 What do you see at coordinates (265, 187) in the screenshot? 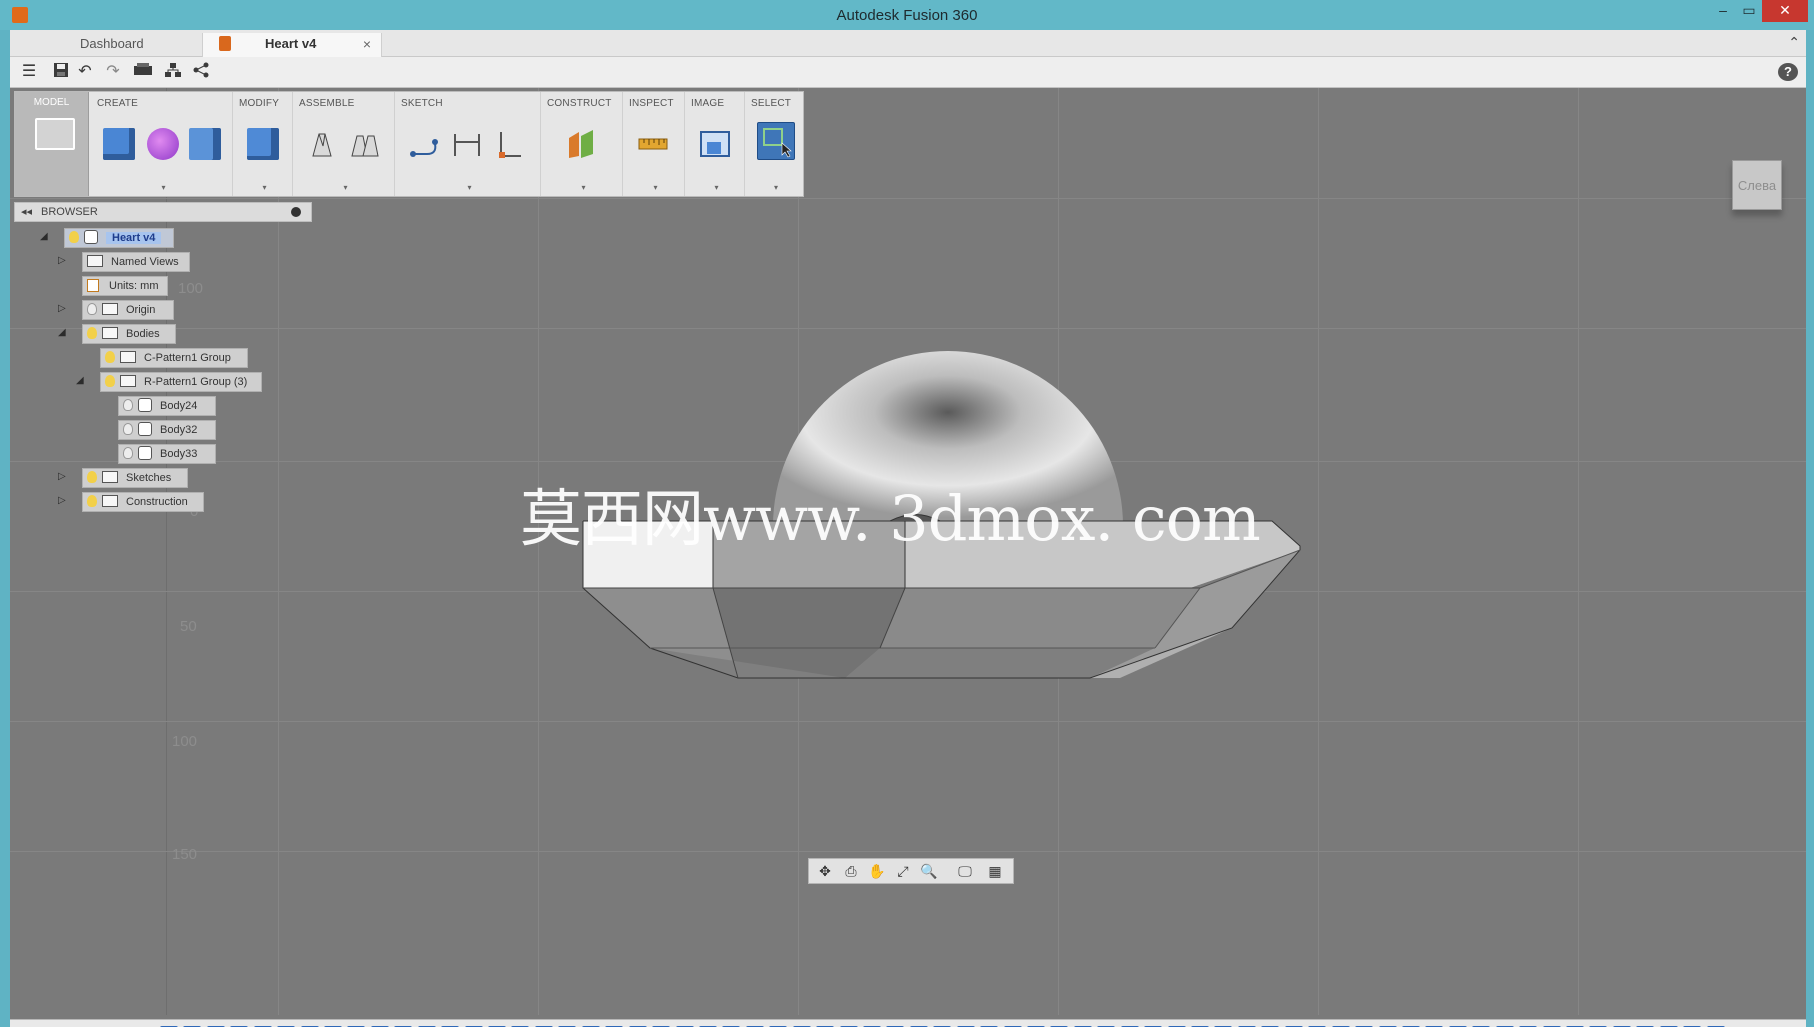
I see `modify-dropdown-icon: ▾` at bounding box center [265, 187].